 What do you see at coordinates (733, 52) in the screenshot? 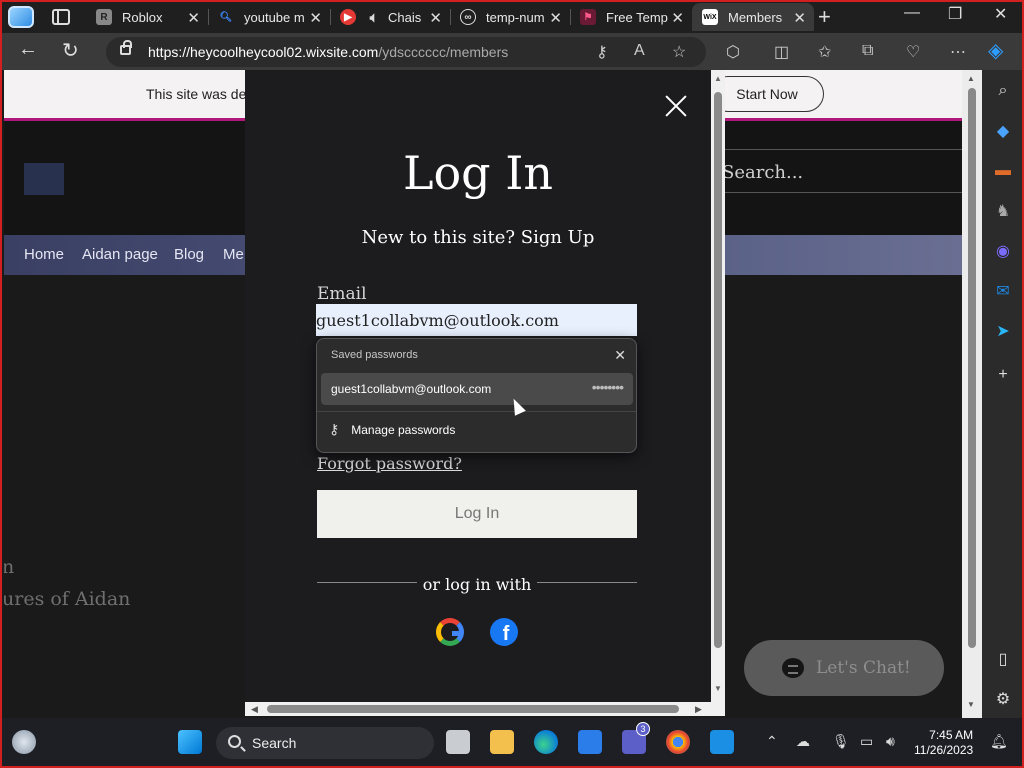
I see `extensions-icon: ⬡` at bounding box center [733, 52].